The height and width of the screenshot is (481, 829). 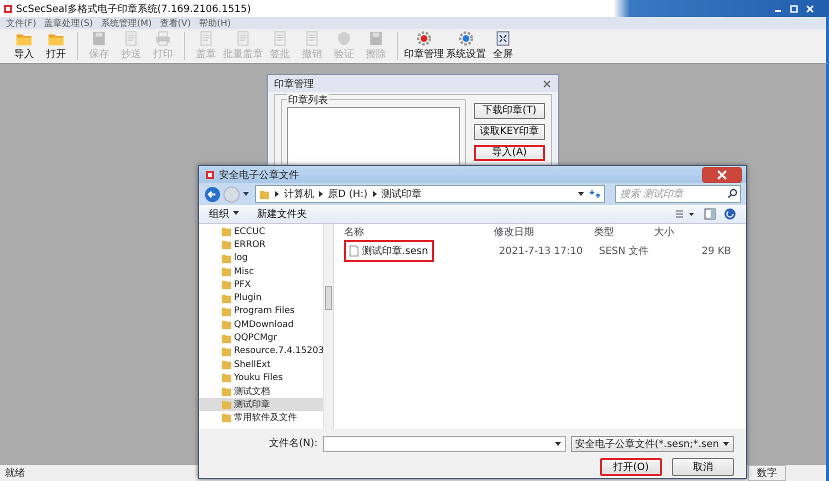 What do you see at coordinates (328, 326) in the screenshot?
I see `scrollbar` at bounding box center [328, 326].